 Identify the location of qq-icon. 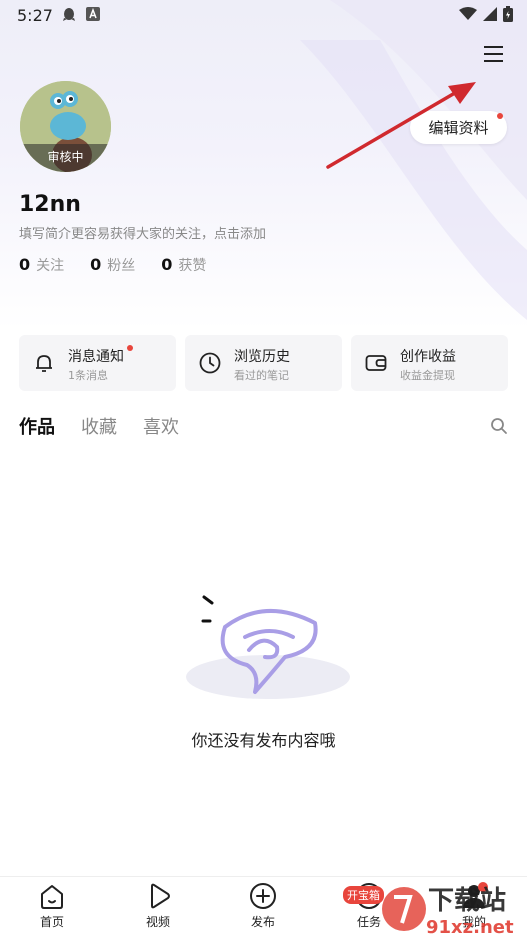
(69, 14).